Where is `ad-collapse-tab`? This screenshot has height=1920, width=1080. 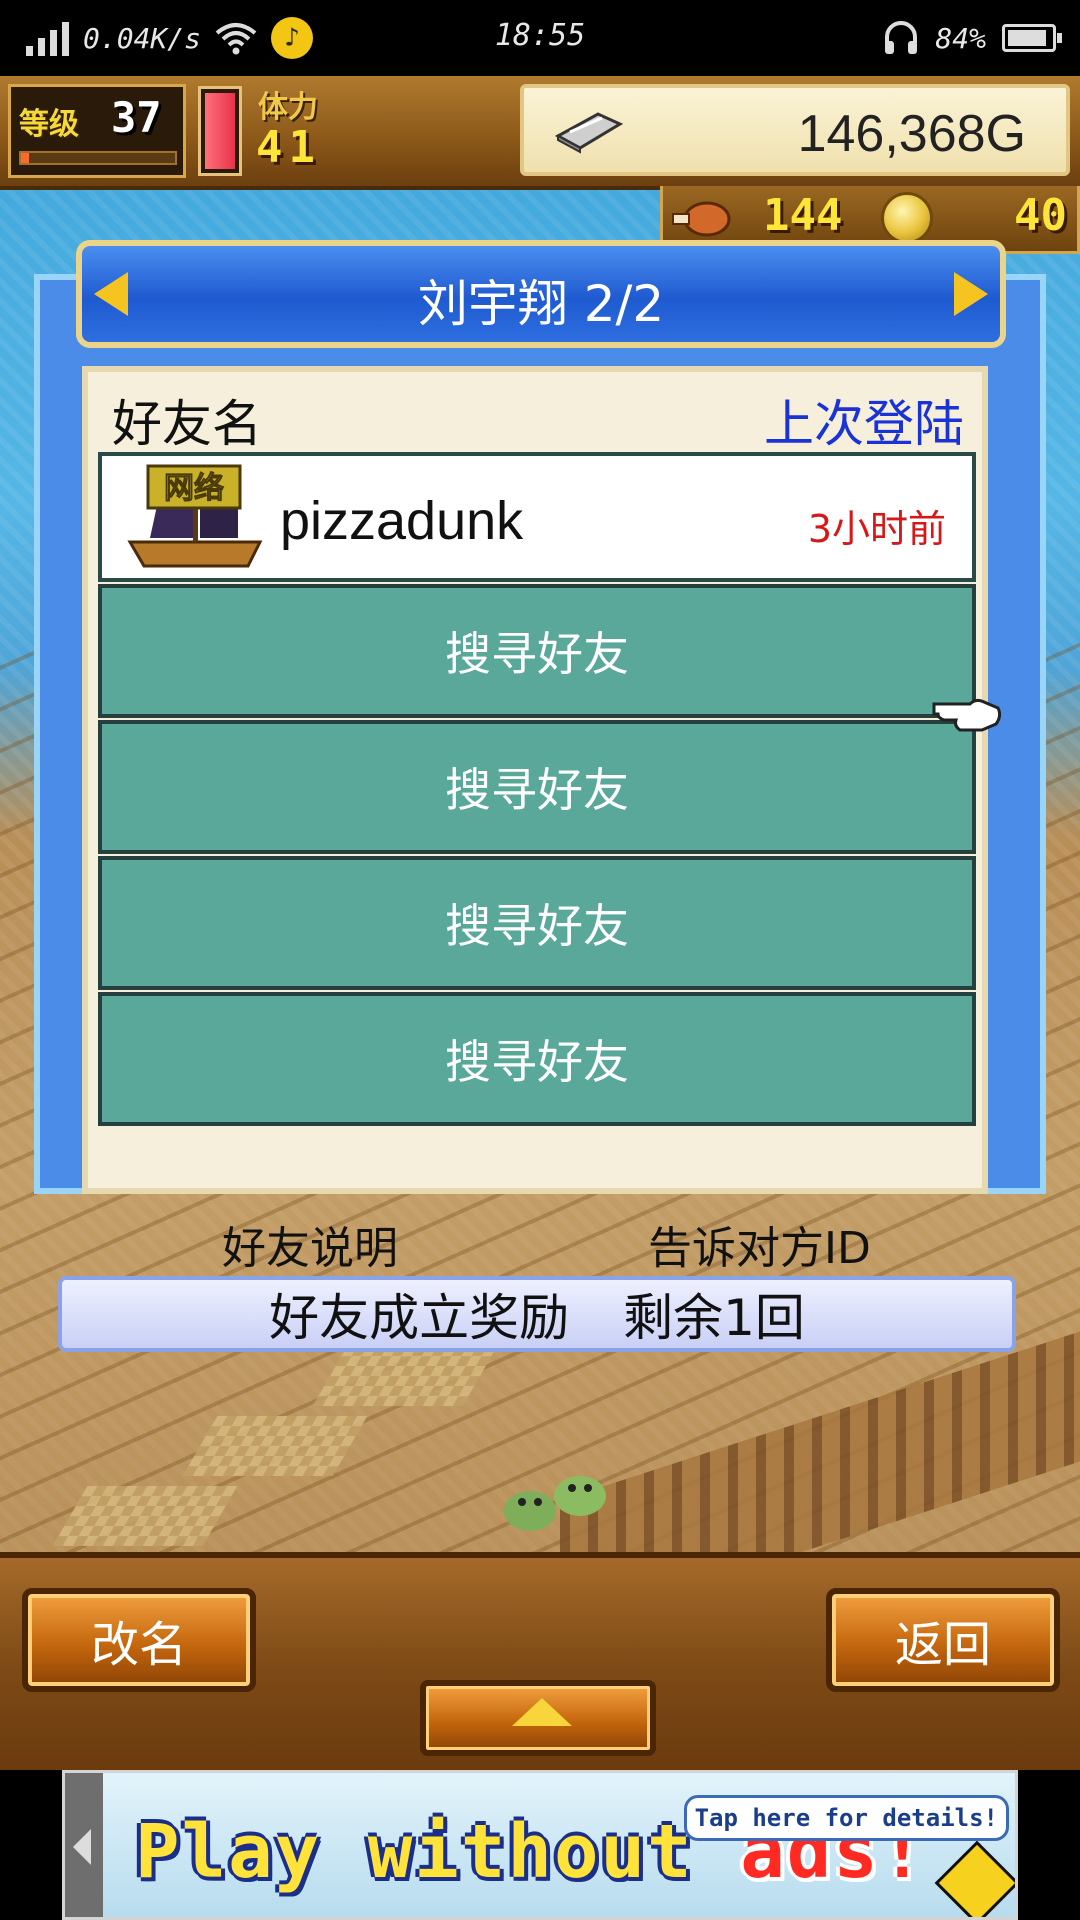
ad-collapse-tab is located at coordinates (84, 1845).